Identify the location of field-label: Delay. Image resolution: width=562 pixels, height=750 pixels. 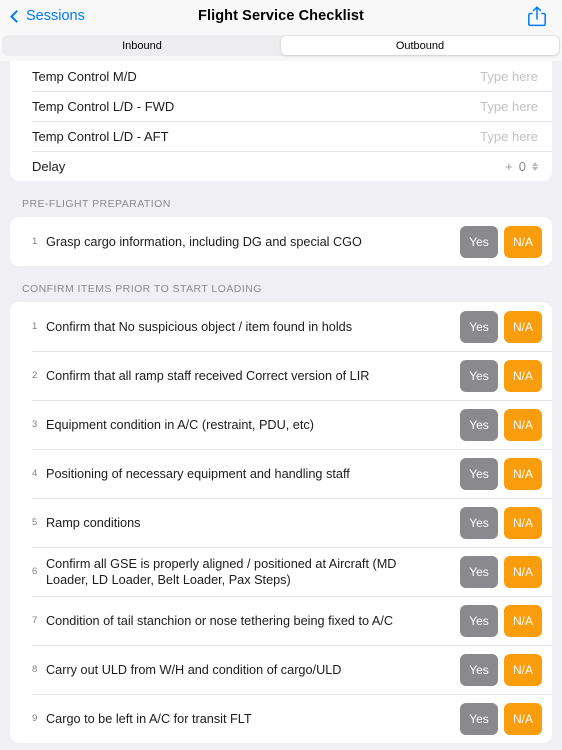
(49, 166).